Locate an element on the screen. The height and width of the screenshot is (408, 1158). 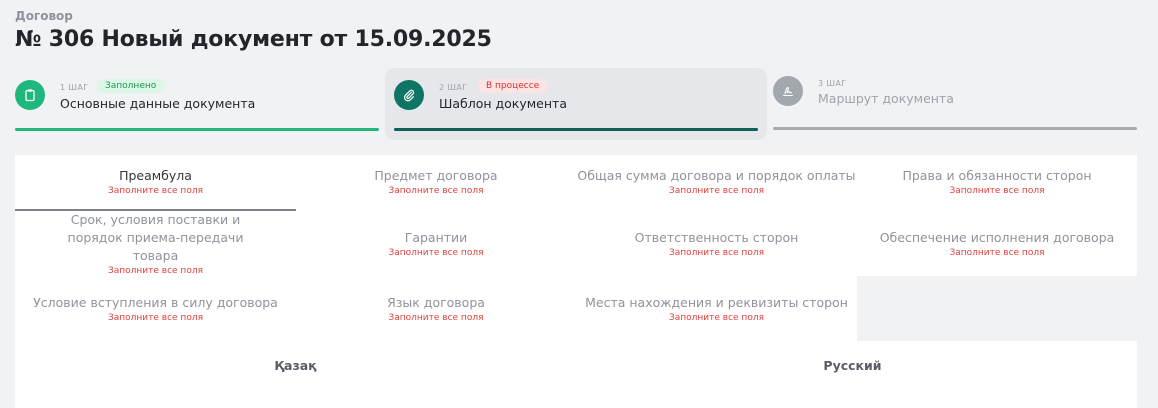
section-title: Предмет договора is located at coordinates (436, 175).